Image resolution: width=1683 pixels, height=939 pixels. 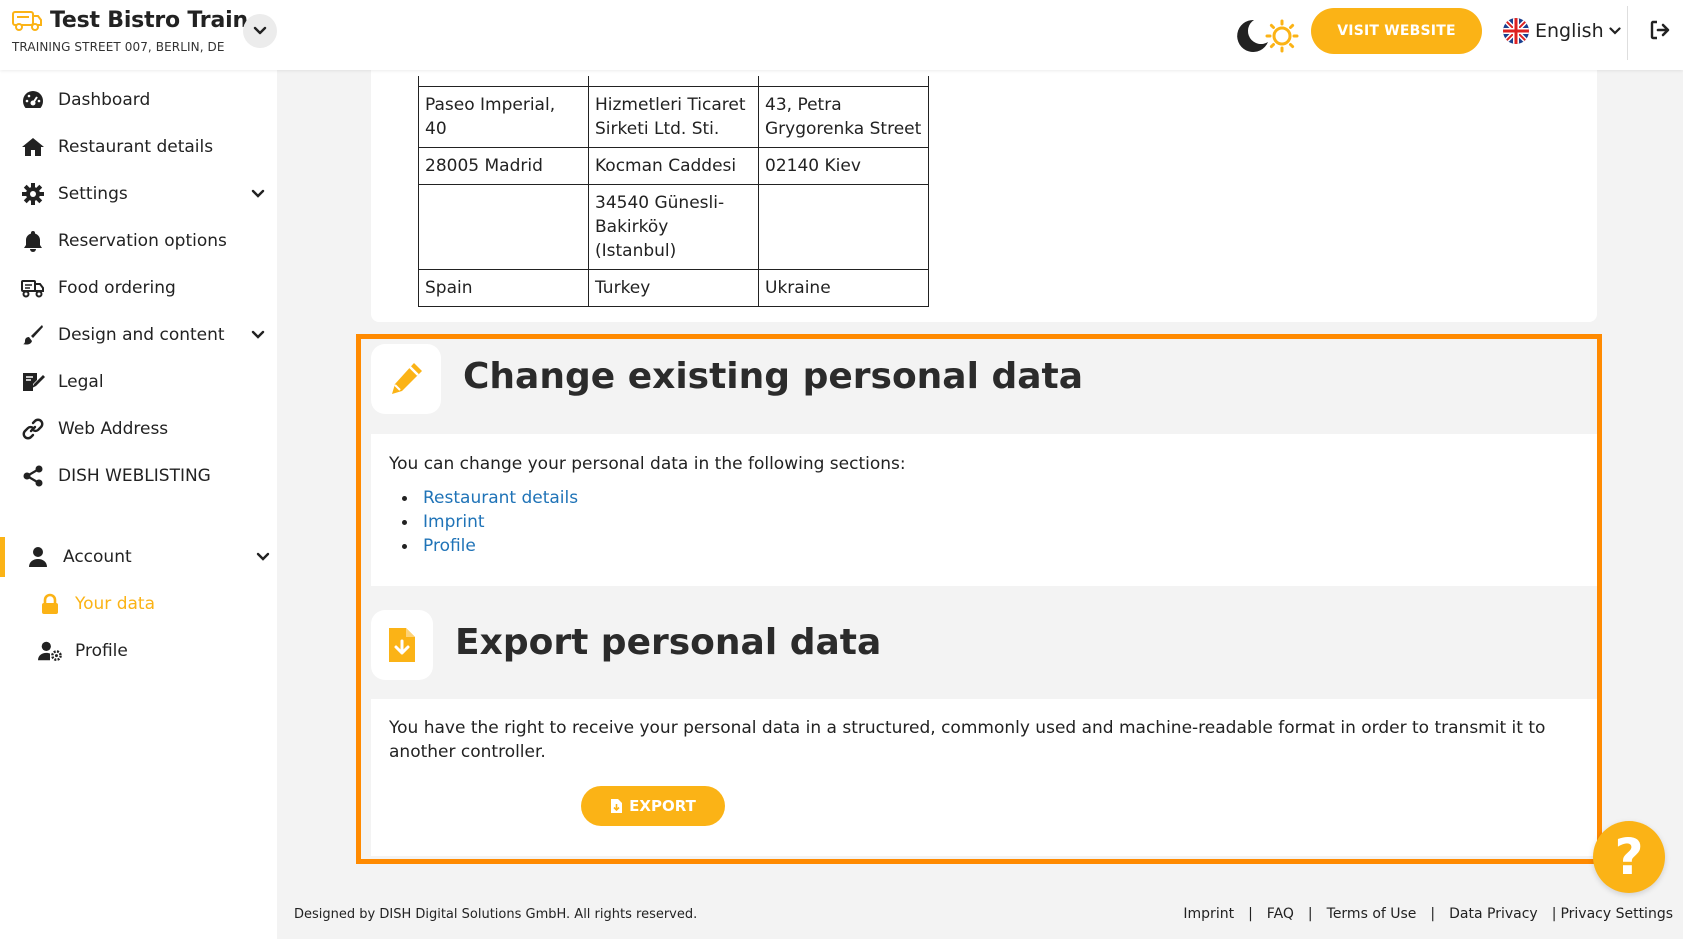 What do you see at coordinates (843, 116) in the screenshot?
I see `table-cell: 43, Petra Grygorenka Street` at bounding box center [843, 116].